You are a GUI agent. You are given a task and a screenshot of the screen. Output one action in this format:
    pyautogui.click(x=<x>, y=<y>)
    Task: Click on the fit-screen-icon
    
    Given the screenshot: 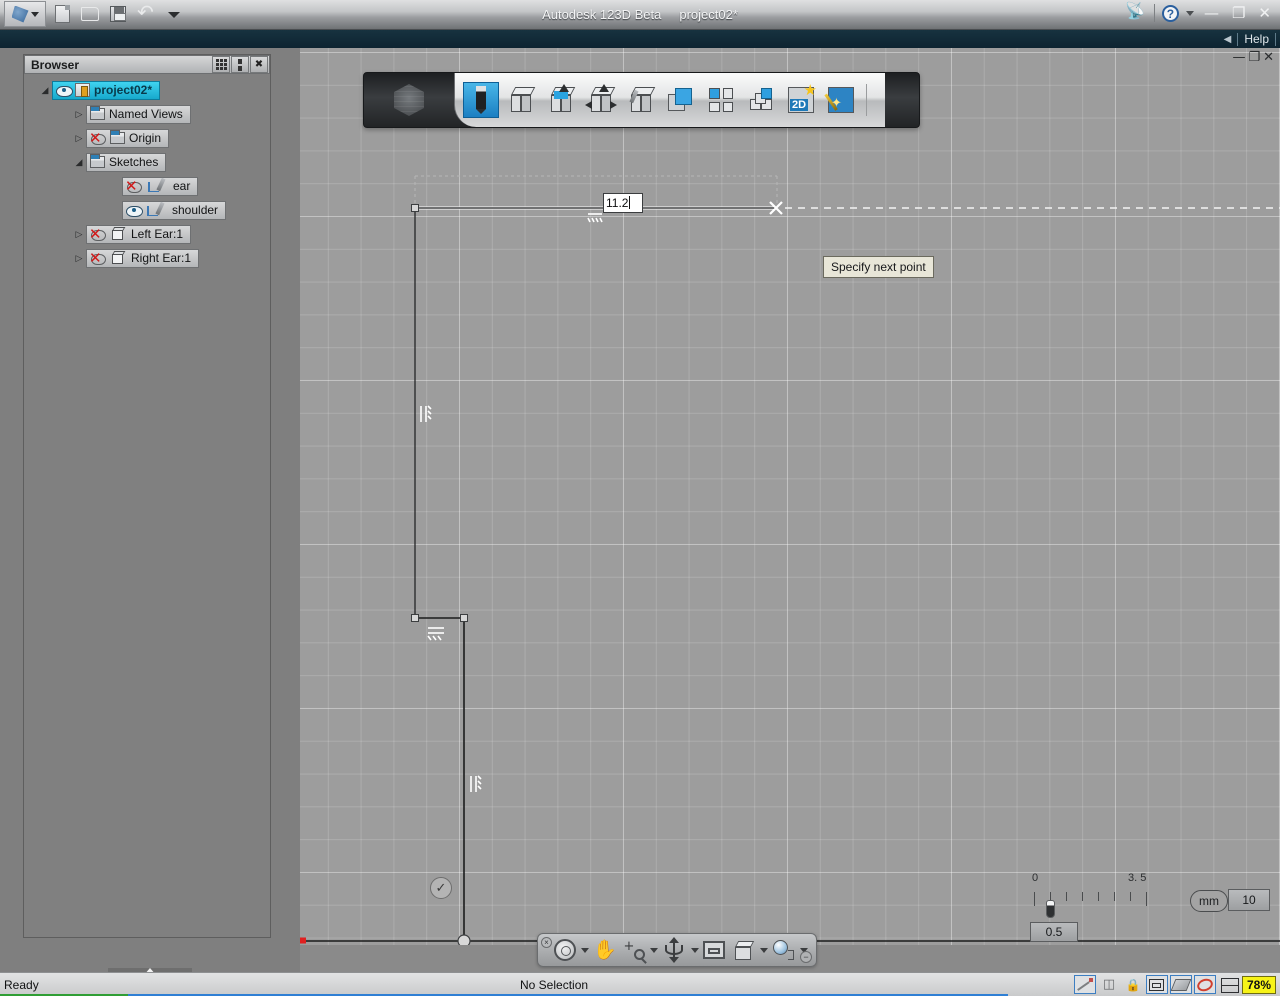 What is the action you would take?
    pyautogui.click(x=714, y=950)
    